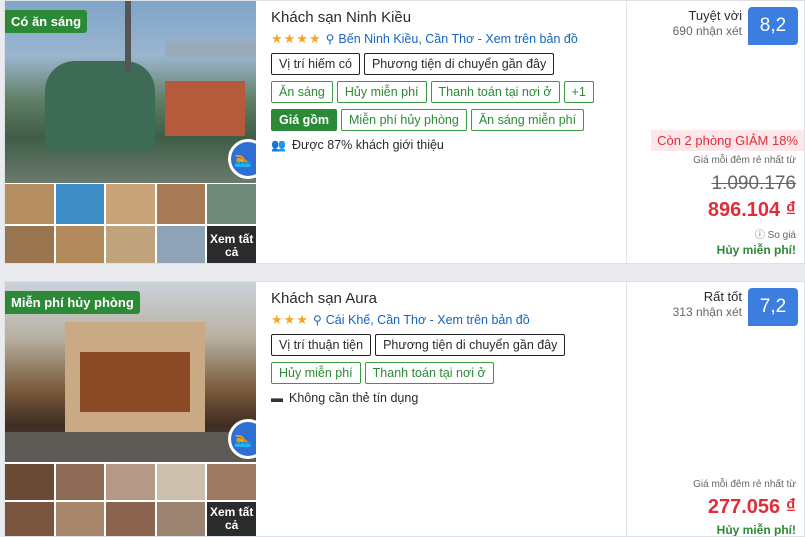  What do you see at coordinates (72, 302) in the screenshot?
I see `free-cancel-badge: Miễn phí hủy phòng` at bounding box center [72, 302].